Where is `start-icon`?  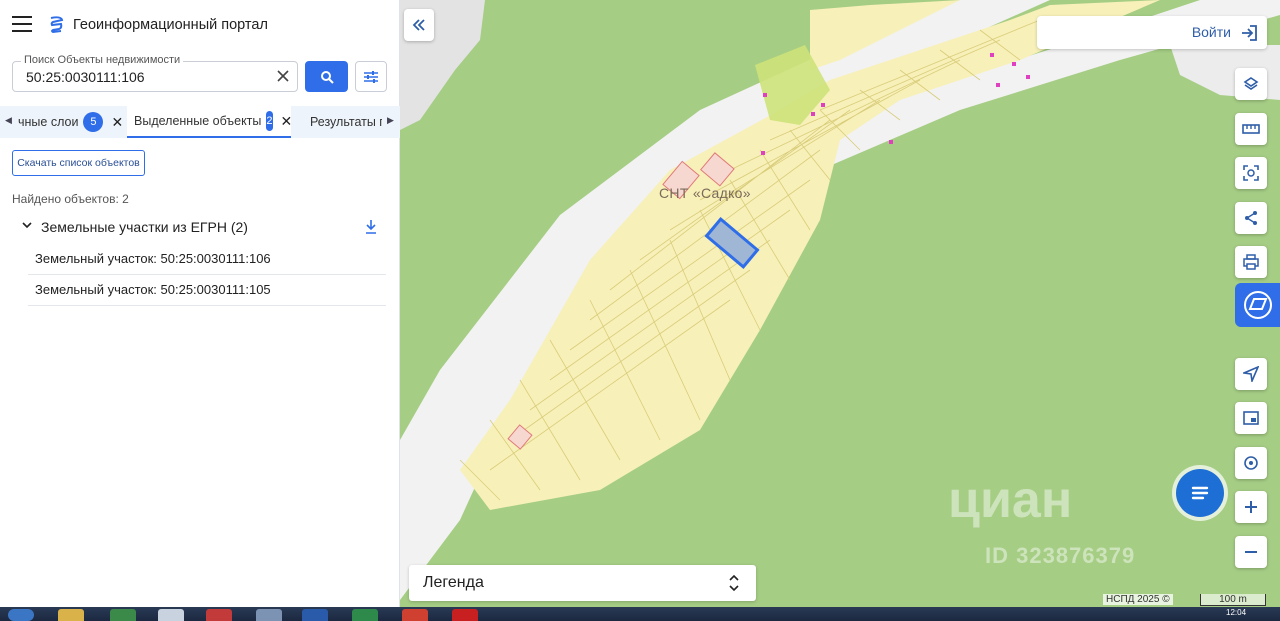
start-icon is located at coordinates (21, 615).